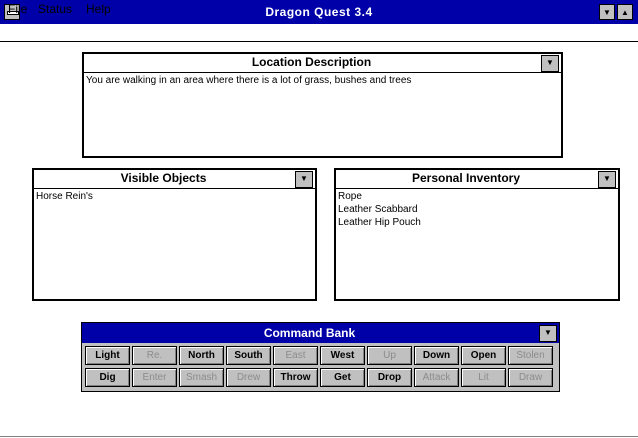  Describe the element at coordinates (436, 377) in the screenshot. I see `cmd-attack-button: Attack` at that location.